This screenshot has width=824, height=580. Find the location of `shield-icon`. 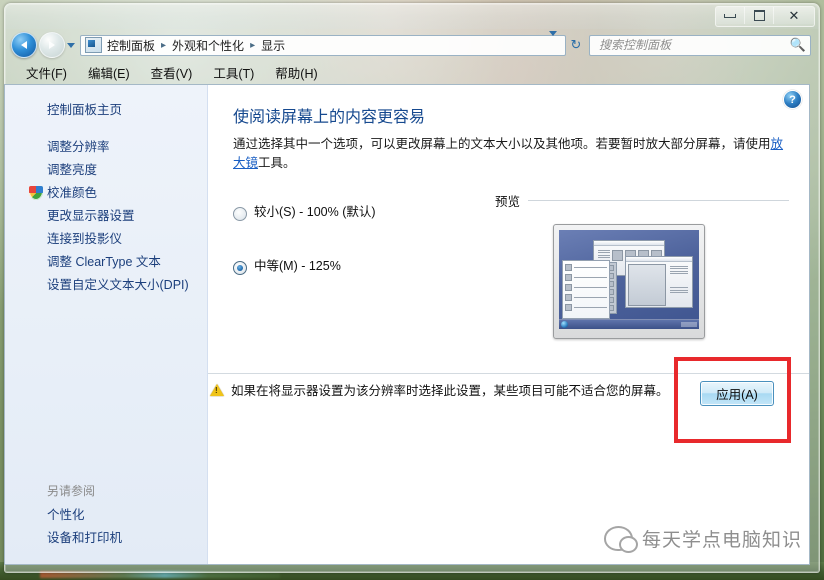

shield-icon is located at coordinates (36, 193).